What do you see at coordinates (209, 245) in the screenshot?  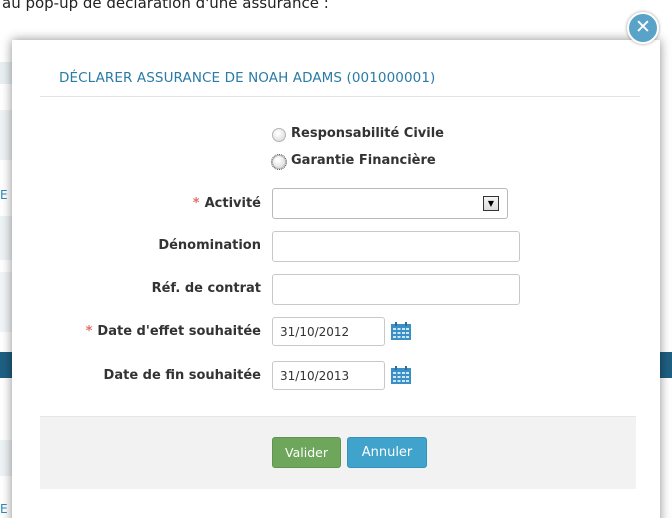 I see `denomination-label: Dénomination` at bounding box center [209, 245].